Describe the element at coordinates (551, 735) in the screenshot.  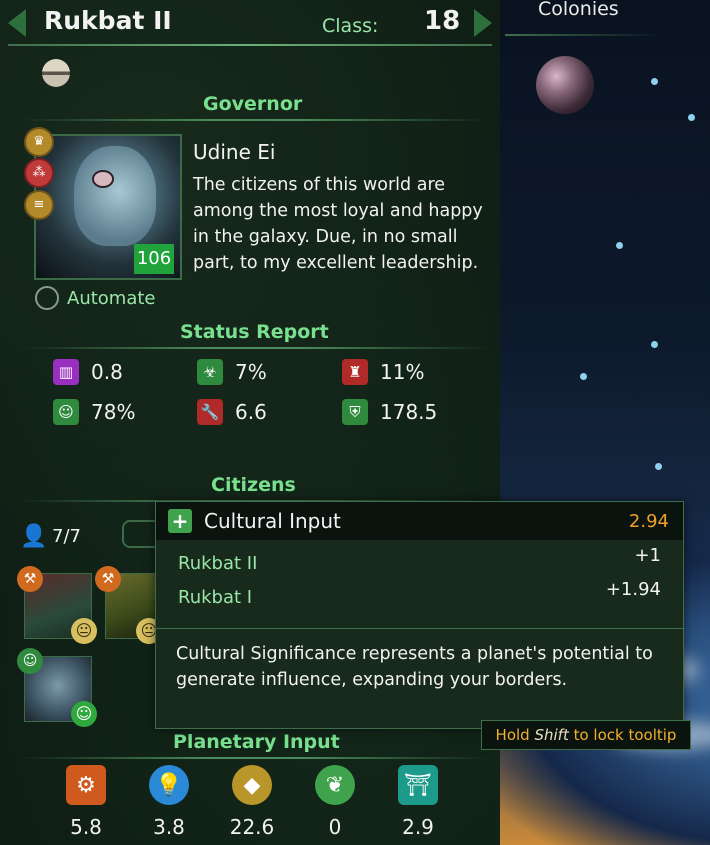
I see `hint-key: Shift` at that location.